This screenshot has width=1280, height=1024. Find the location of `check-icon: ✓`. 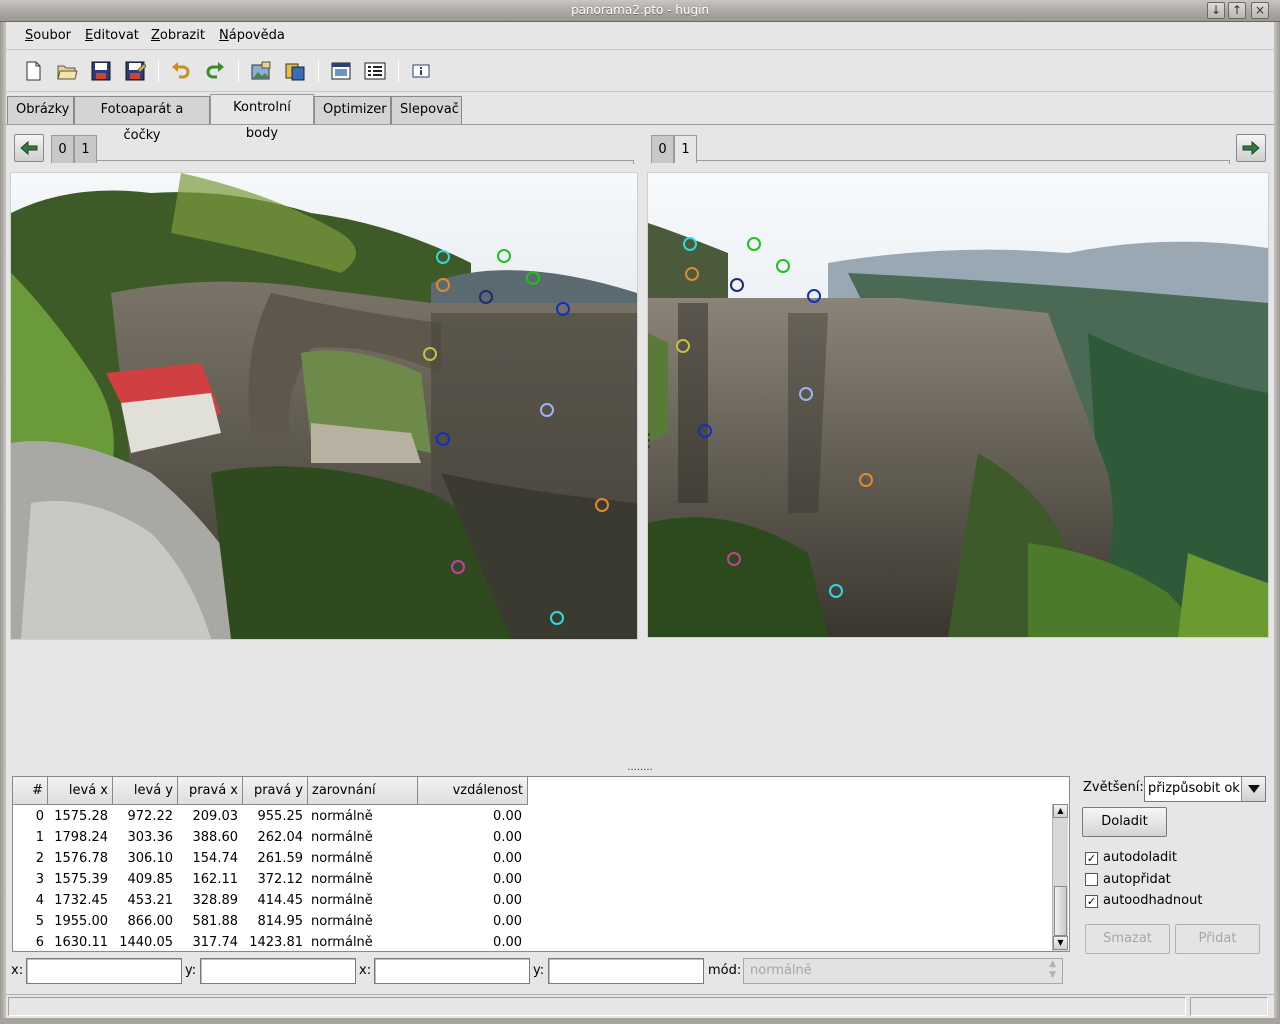

check-icon: ✓ is located at coordinates (1091, 901).